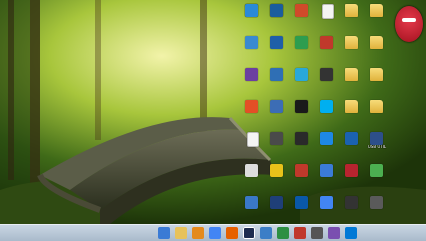  What do you see at coordinates (249, 233) in the screenshot?
I see `taskbar-photoshop-icon` at bounding box center [249, 233].